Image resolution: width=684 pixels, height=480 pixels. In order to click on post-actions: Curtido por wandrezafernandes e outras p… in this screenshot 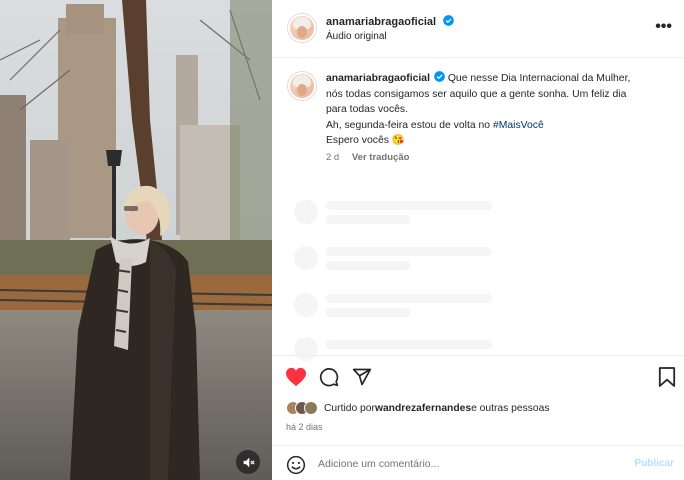, I will do `click(478, 400)`.